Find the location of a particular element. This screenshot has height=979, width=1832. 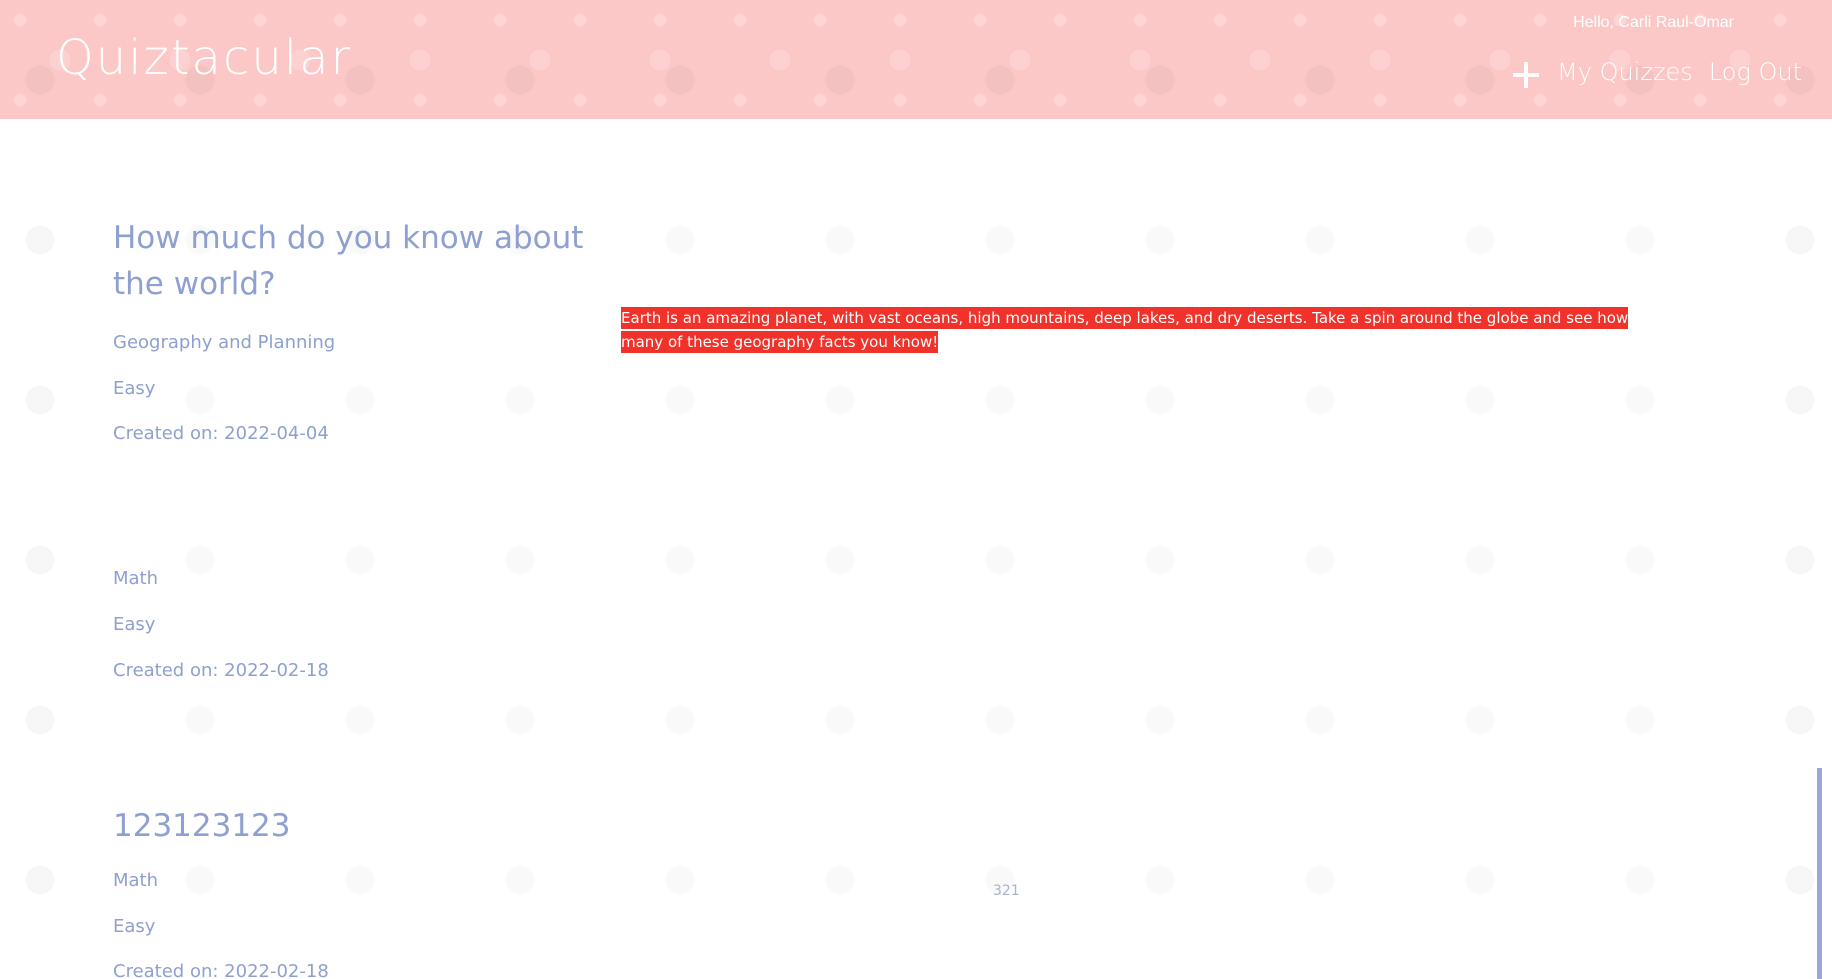

site-logo: Quiztacular is located at coordinates (204, 58).